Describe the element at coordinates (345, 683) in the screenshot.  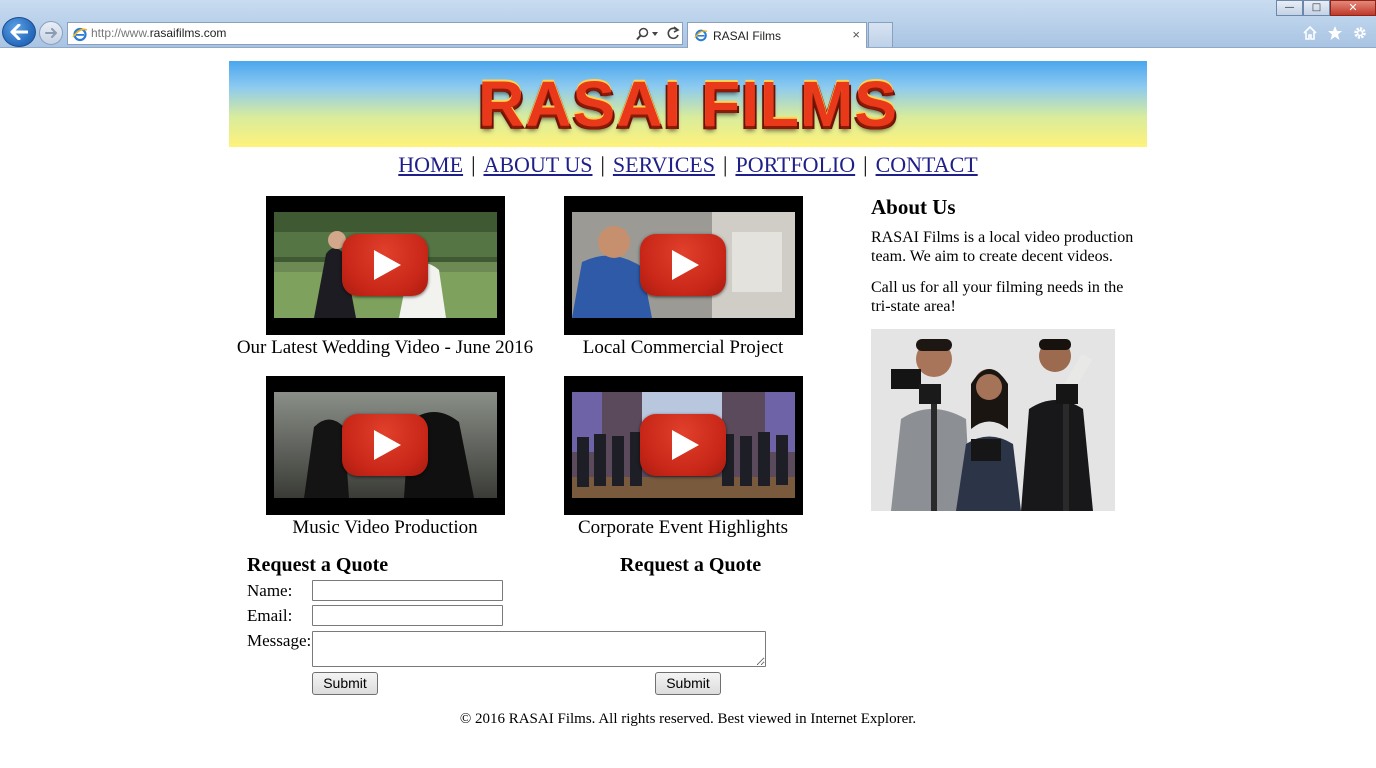
I see `submit-button-left: Submit` at that location.